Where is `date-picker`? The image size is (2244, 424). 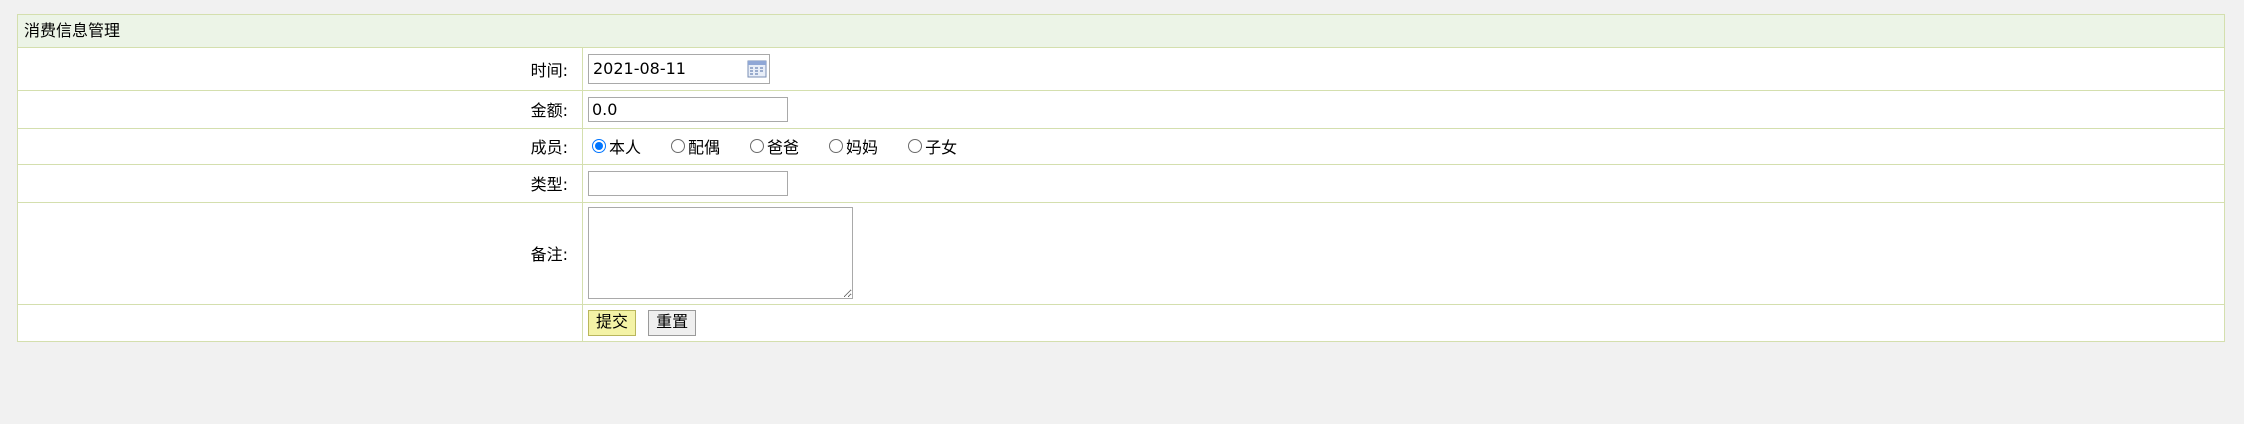 date-picker is located at coordinates (679, 68).